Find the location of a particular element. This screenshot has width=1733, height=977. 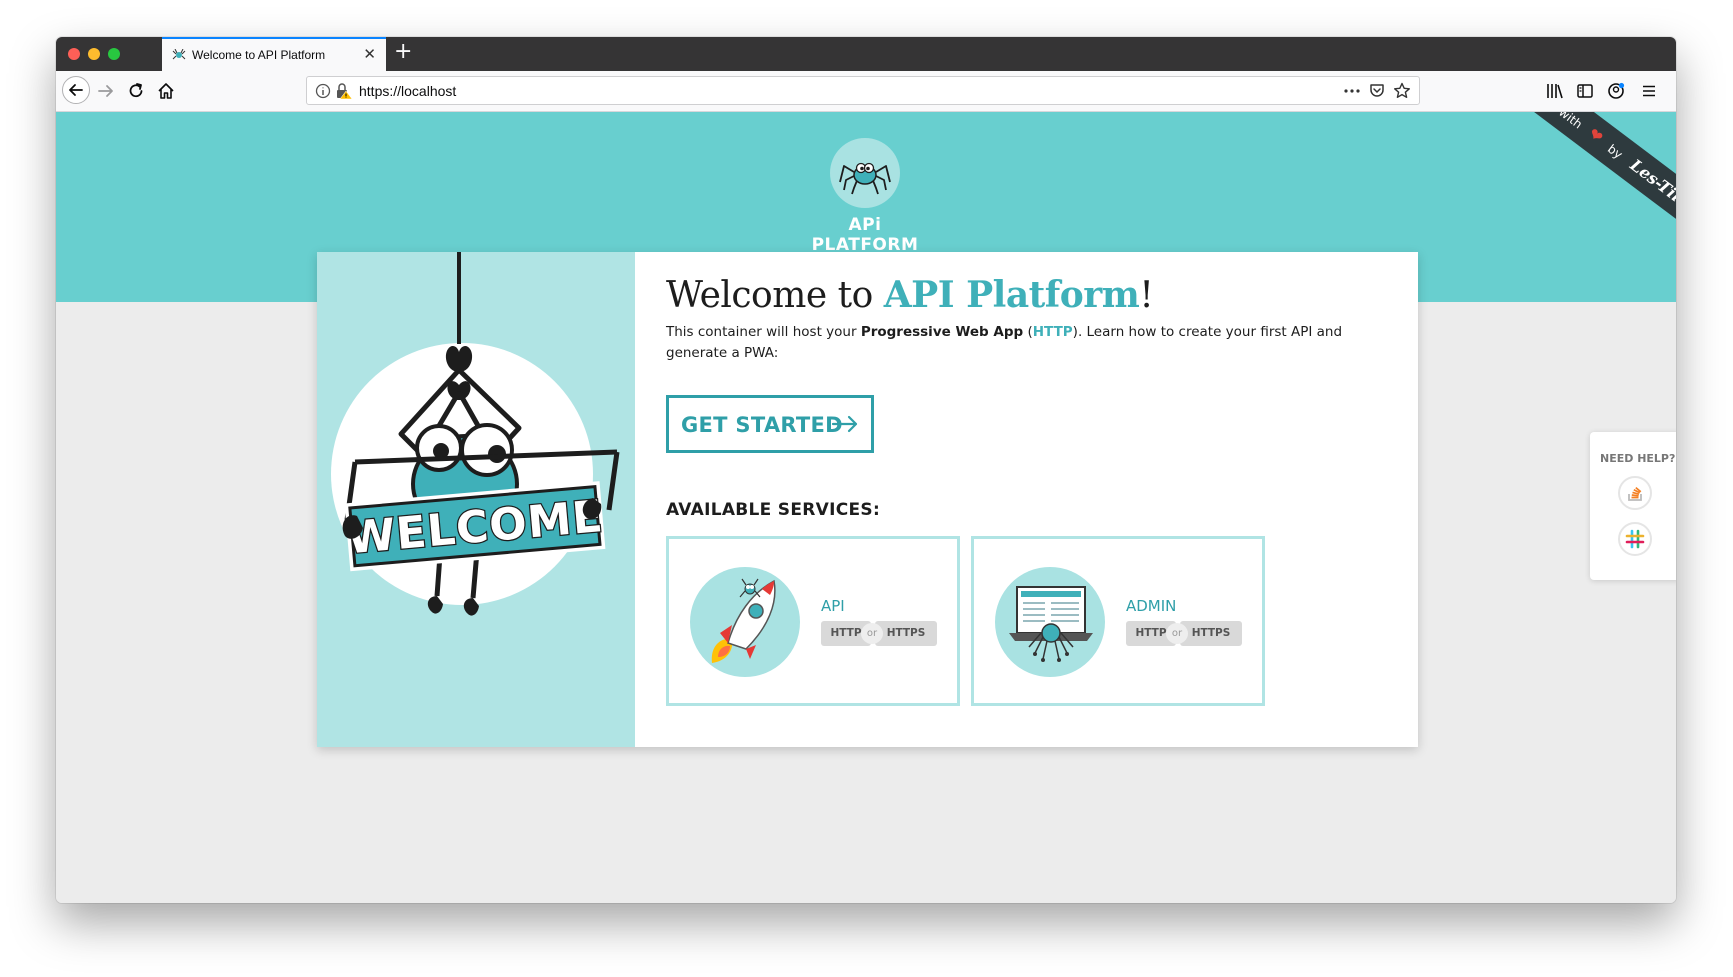

bookmark-star-icon is located at coordinates (1402, 91).